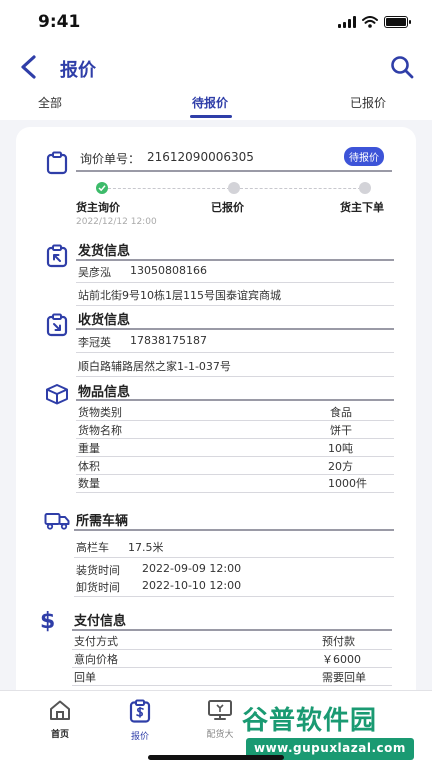  Describe the element at coordinates (168, 270) in the screenshot. I see `sender-phone: 13050808166` at that location.